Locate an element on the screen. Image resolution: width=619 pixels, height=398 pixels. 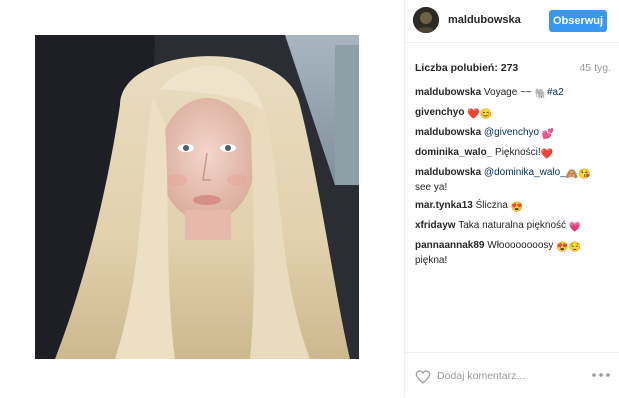
elephant-emoji-icon: 🐘 is located at coordinates (540, 94).